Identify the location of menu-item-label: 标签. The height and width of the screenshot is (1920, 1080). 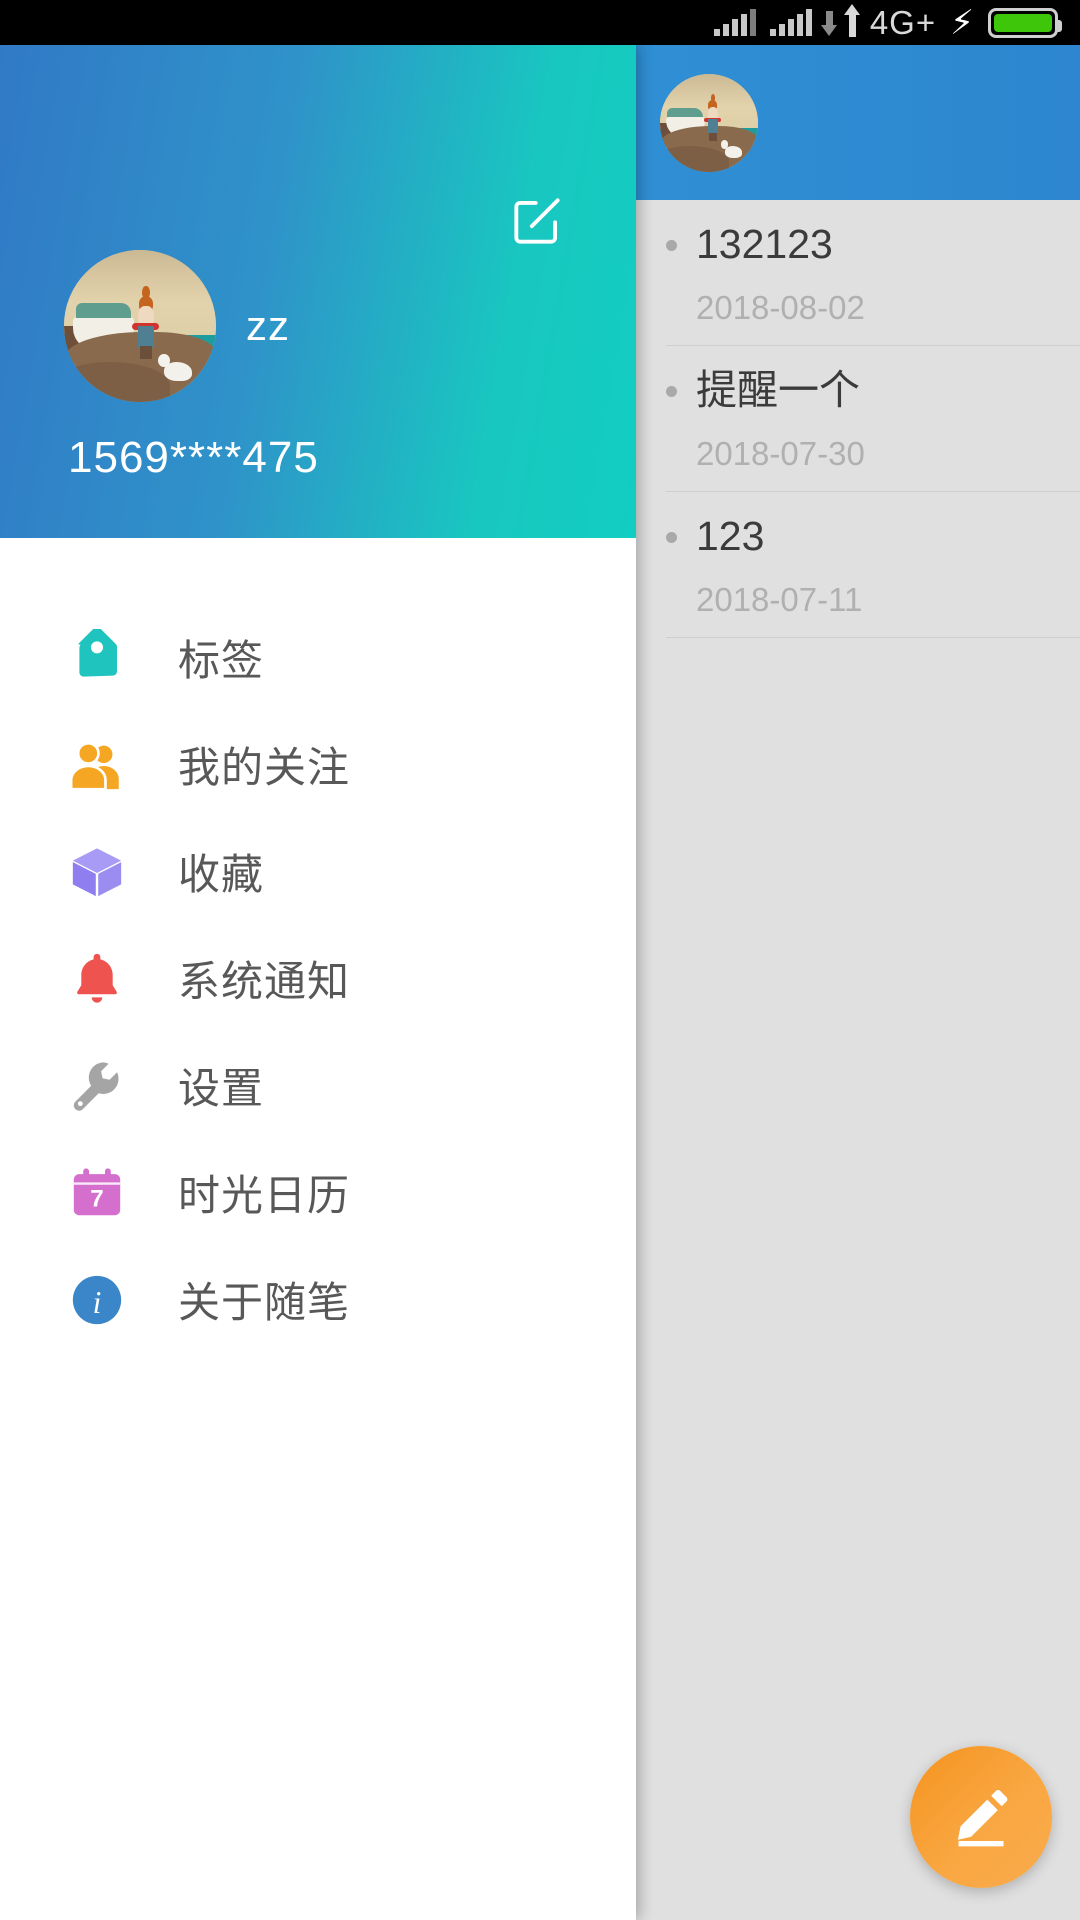
(221, 660).